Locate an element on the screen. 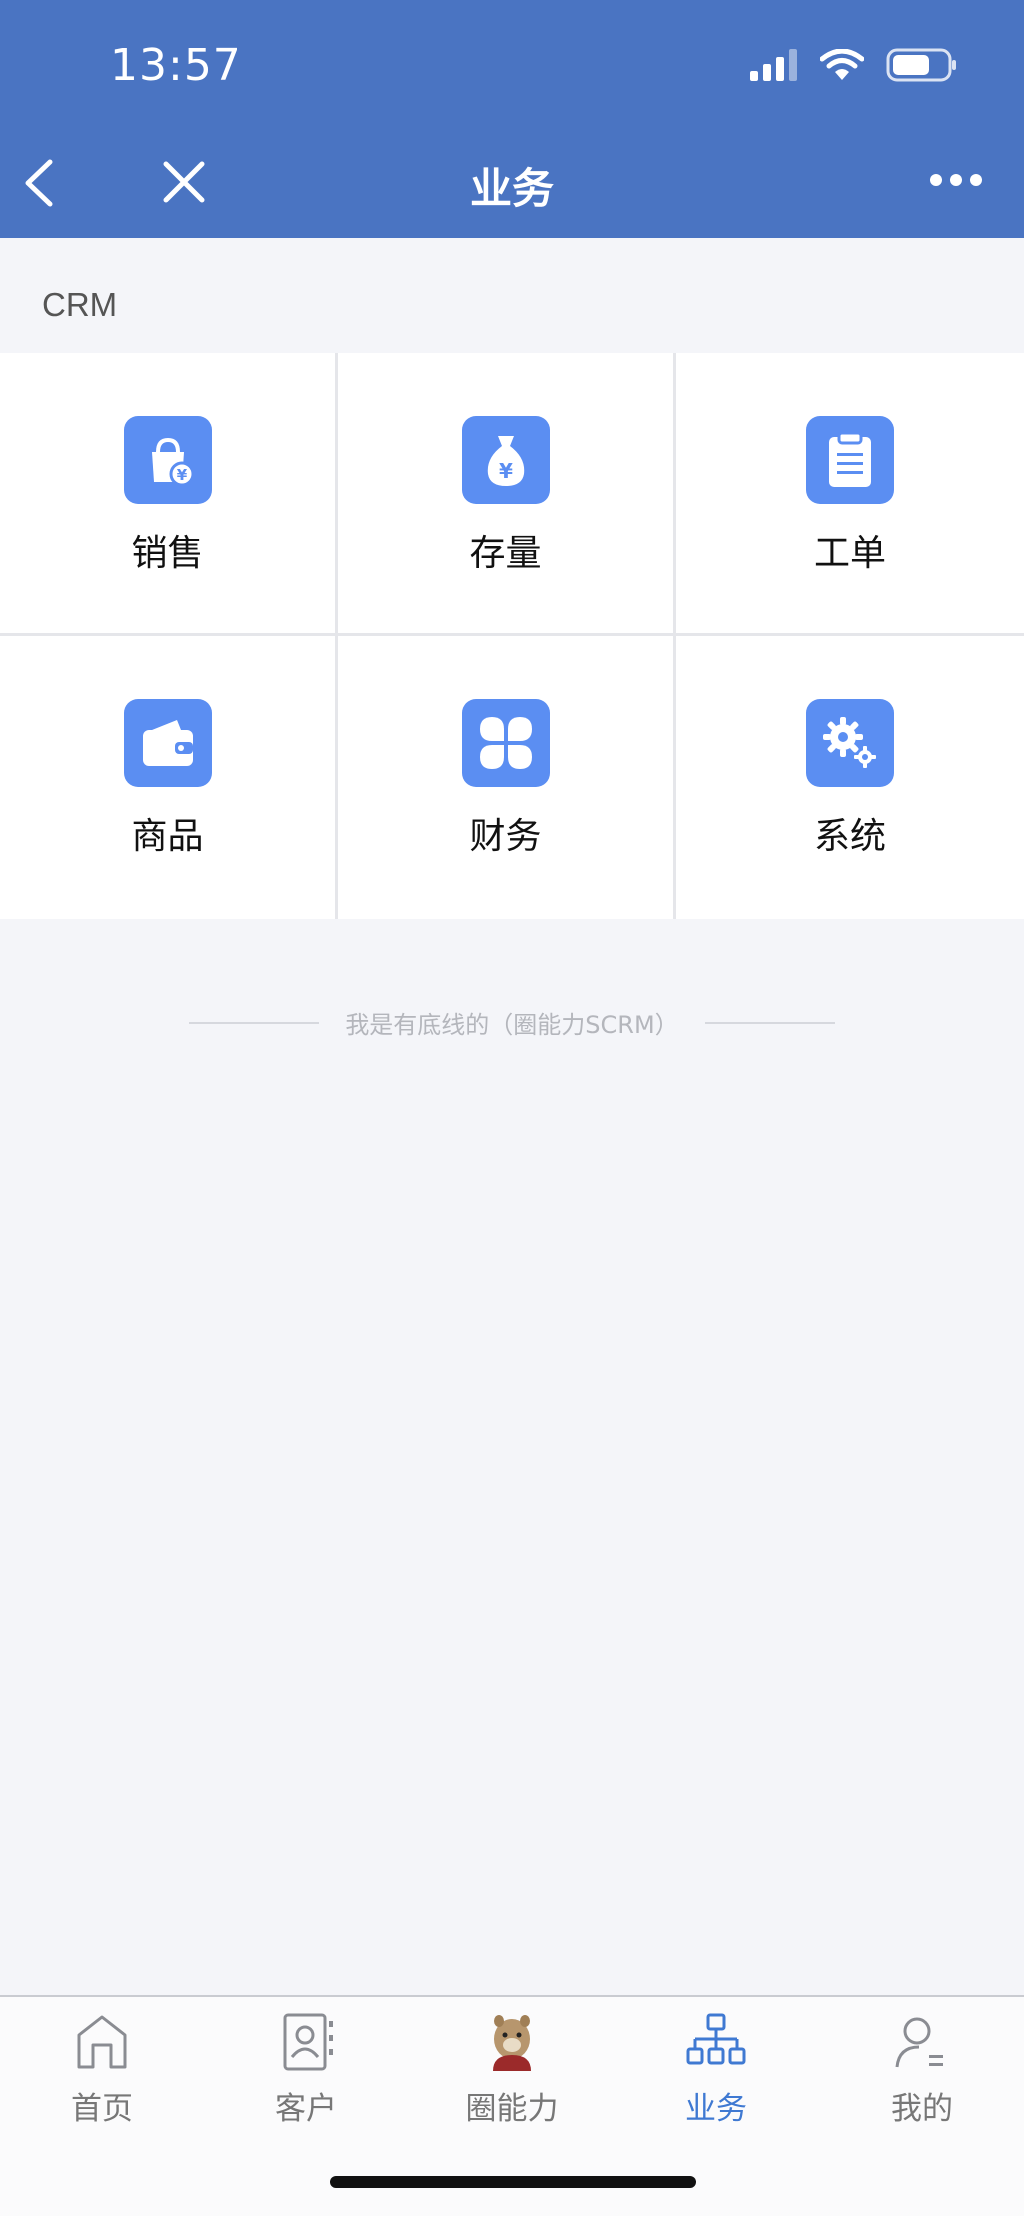 The width and height of the screenshot is (1024, 2216). module-system: 系统 is located at coordinates (850, 777).